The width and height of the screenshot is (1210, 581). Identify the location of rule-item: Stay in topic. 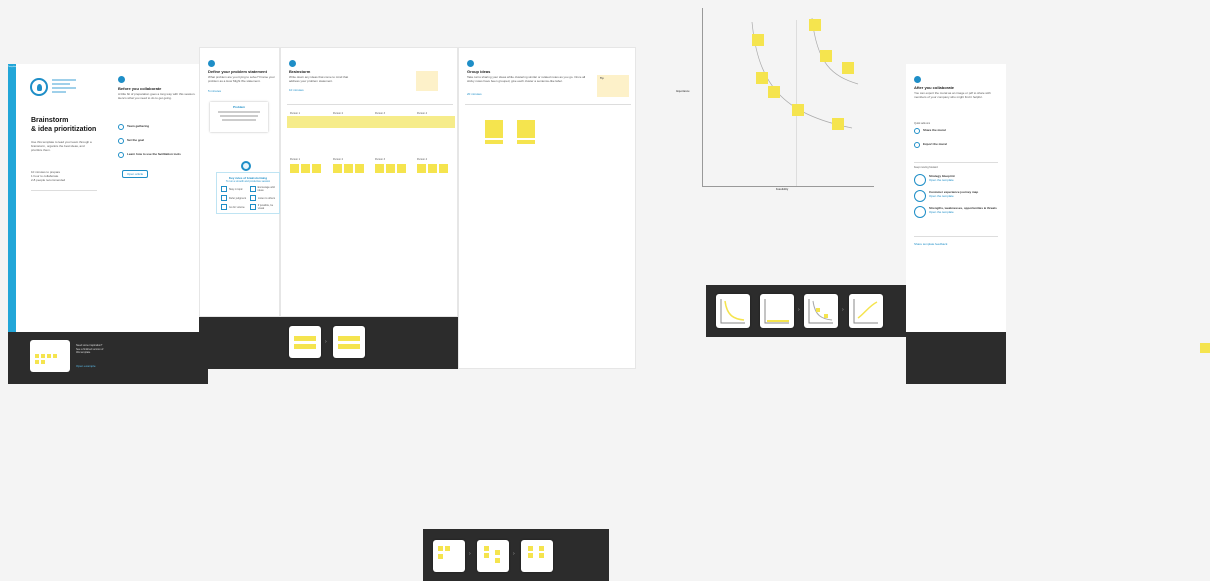
(236, 189).